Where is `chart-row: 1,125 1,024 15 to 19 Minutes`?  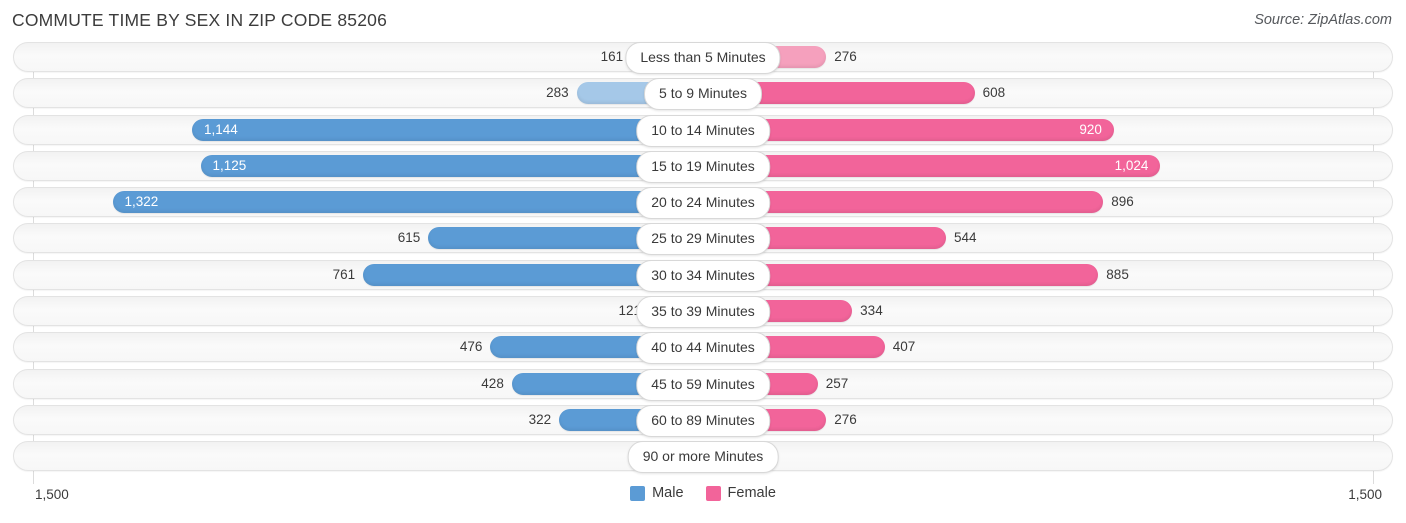
chart-row: 1,125 1,024 15 to 19 Minutes is located at coordinates (703, 167).